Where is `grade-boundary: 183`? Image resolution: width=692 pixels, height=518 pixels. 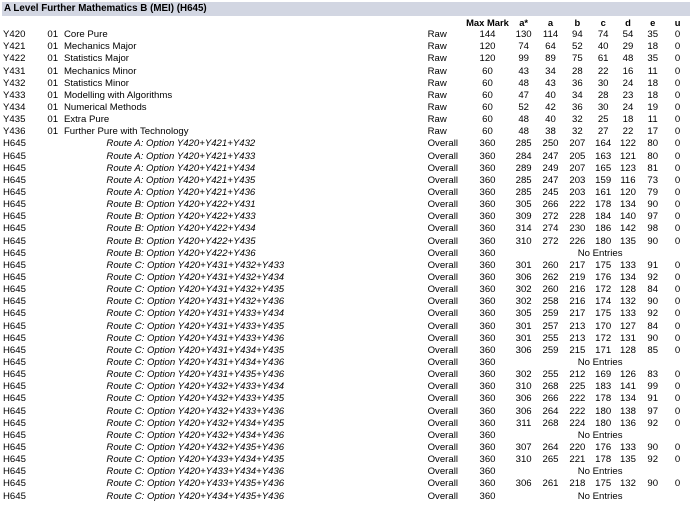 grade-boundary: 183 is located at coordinates (603, 387).